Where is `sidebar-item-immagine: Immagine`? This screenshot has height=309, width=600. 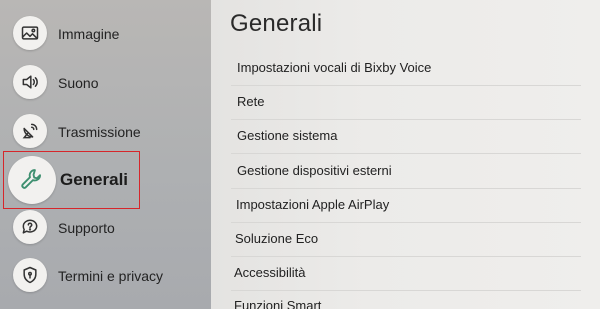 sidebar-item-immagine: Immagine is located at coordinates (105, 34).